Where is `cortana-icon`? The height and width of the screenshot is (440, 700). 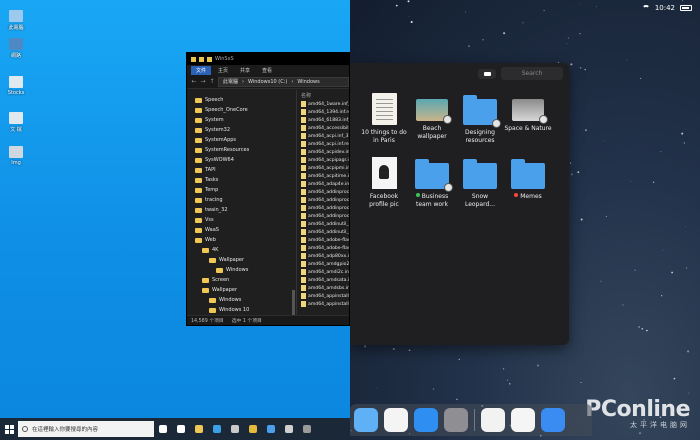 cortana-icon is located at coordinates (163, 429).